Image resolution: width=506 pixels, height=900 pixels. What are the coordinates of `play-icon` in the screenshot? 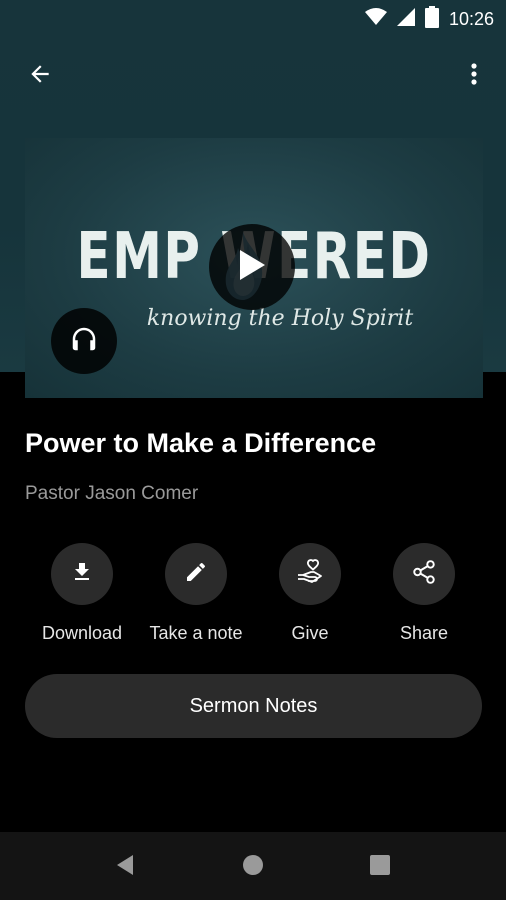 It's located at (252, 267).